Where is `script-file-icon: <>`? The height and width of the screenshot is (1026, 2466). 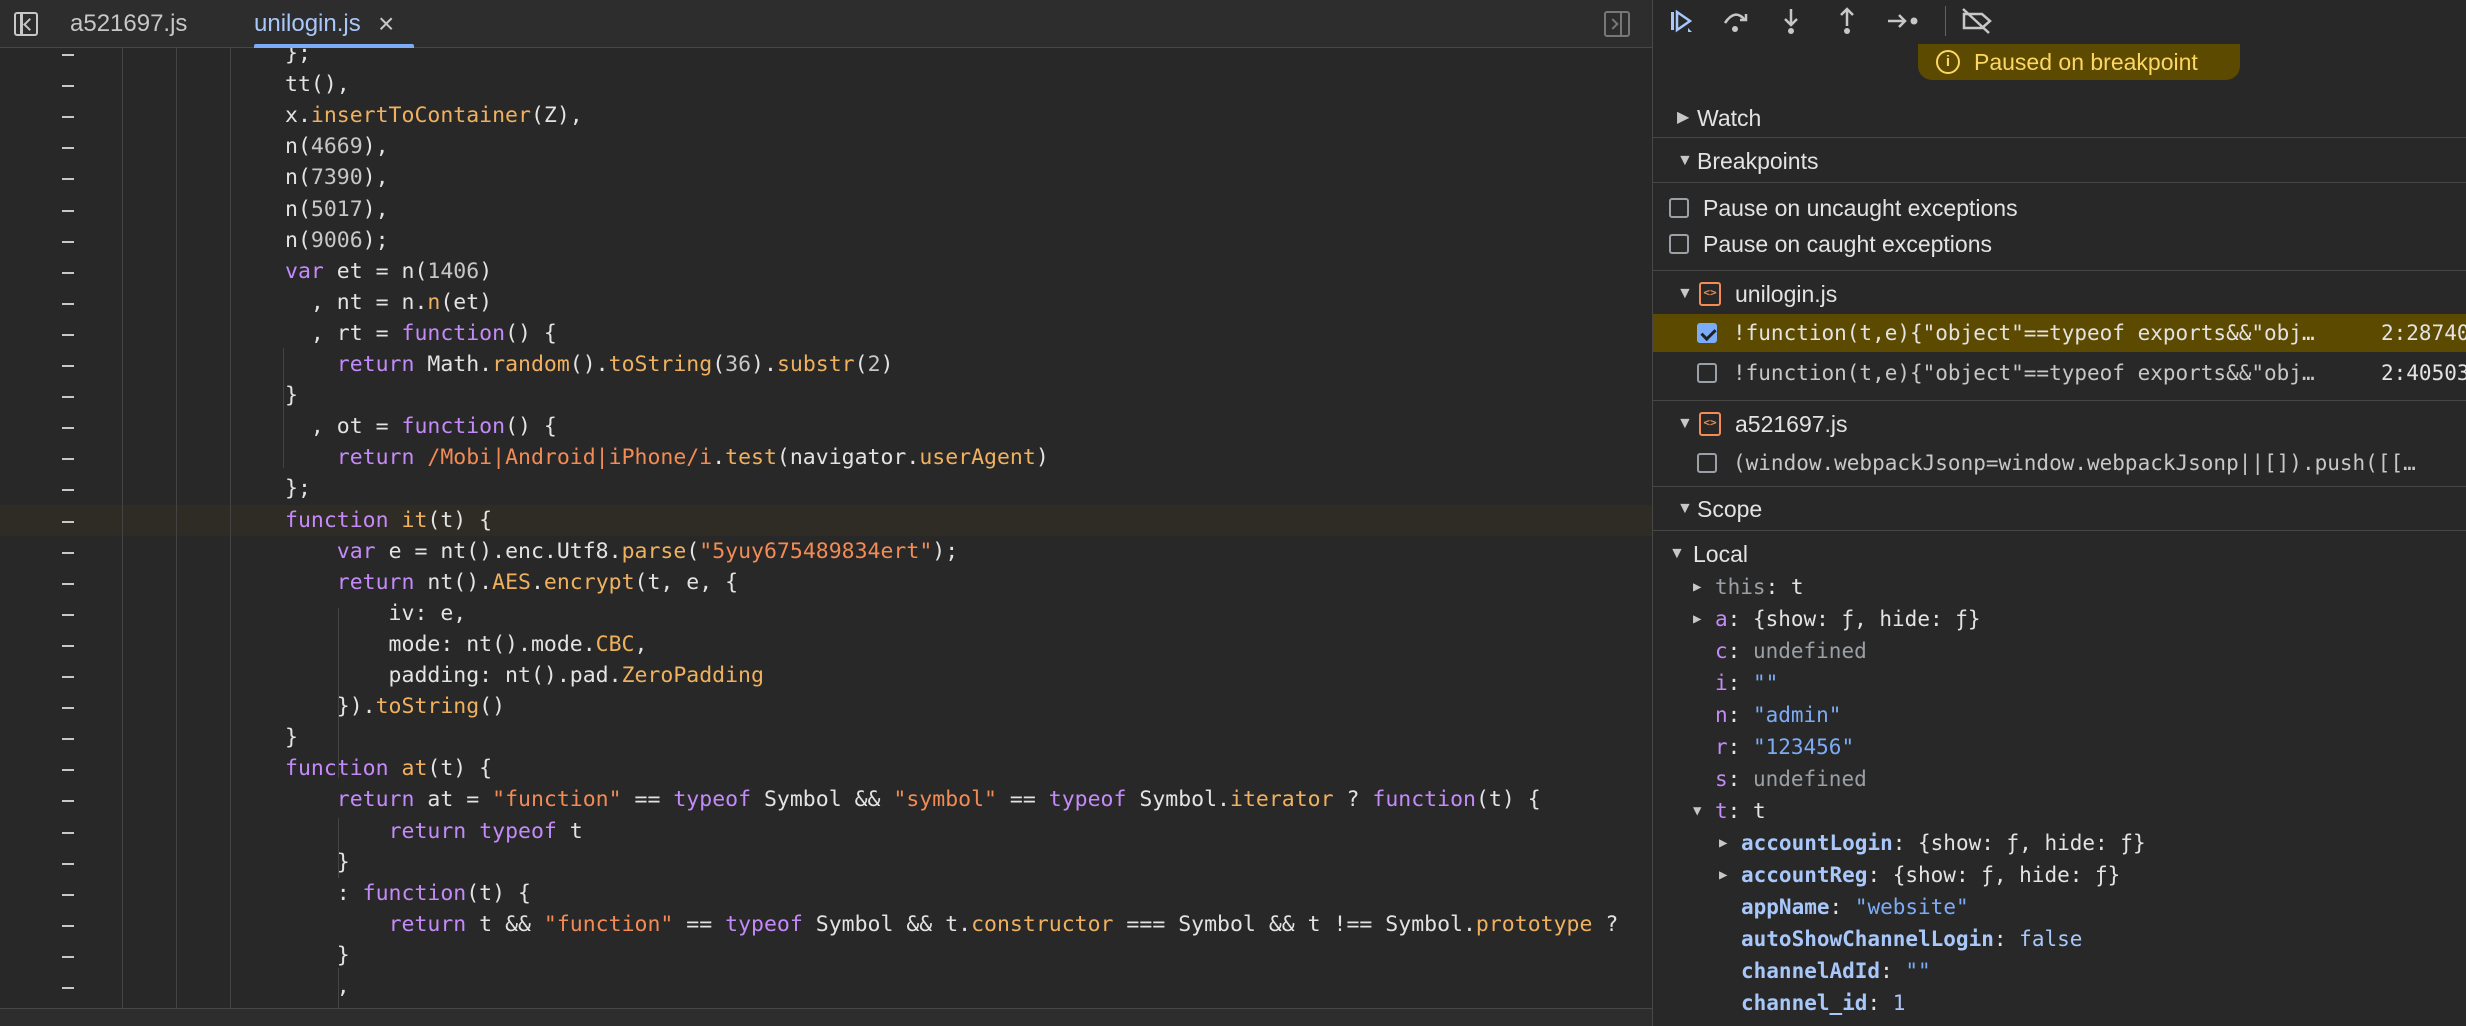
script-file-icon: <> is located at coordinates (1710, 294).